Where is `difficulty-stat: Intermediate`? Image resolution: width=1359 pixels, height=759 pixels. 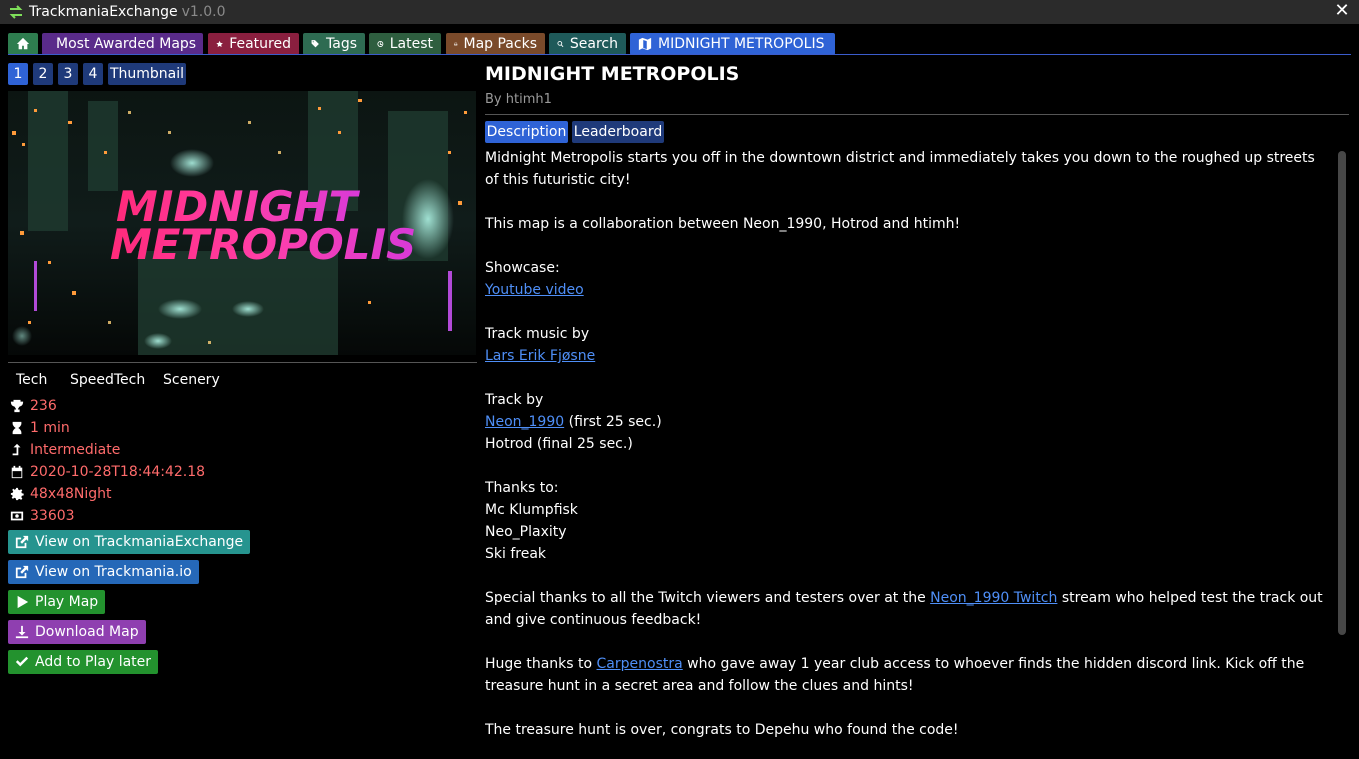
difficulty-stat: Intermediate is located at coordinates (65, 450).